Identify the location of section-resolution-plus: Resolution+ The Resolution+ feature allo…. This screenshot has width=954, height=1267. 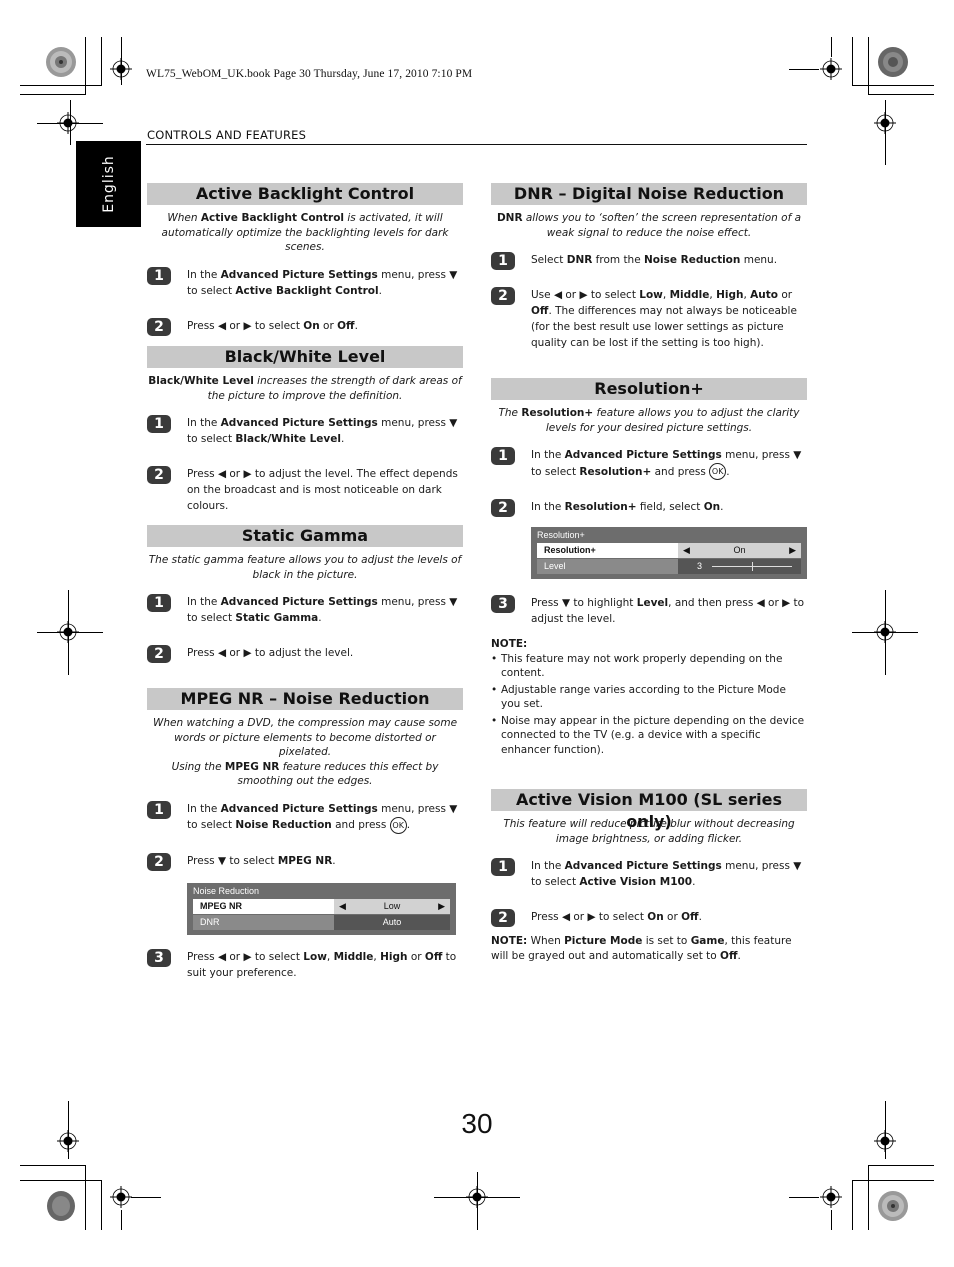
(649, 568).